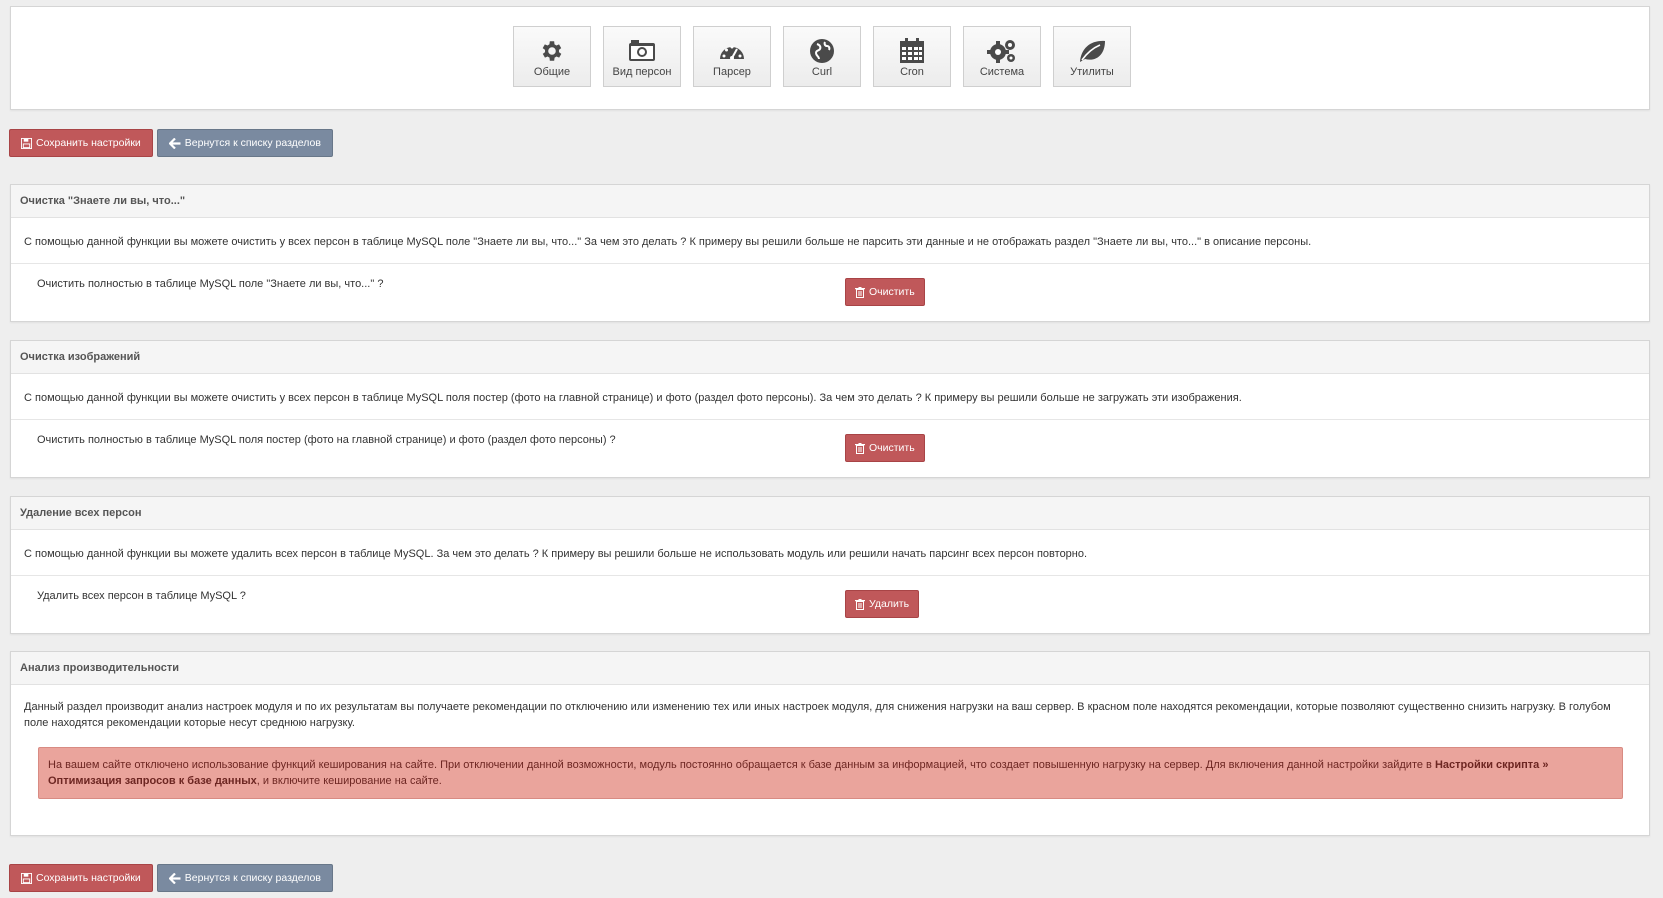  What do you see at coordinates (552, 72) in the screenshot?
I see `nav-item-label: Общие` at bounding box center [552, 72].